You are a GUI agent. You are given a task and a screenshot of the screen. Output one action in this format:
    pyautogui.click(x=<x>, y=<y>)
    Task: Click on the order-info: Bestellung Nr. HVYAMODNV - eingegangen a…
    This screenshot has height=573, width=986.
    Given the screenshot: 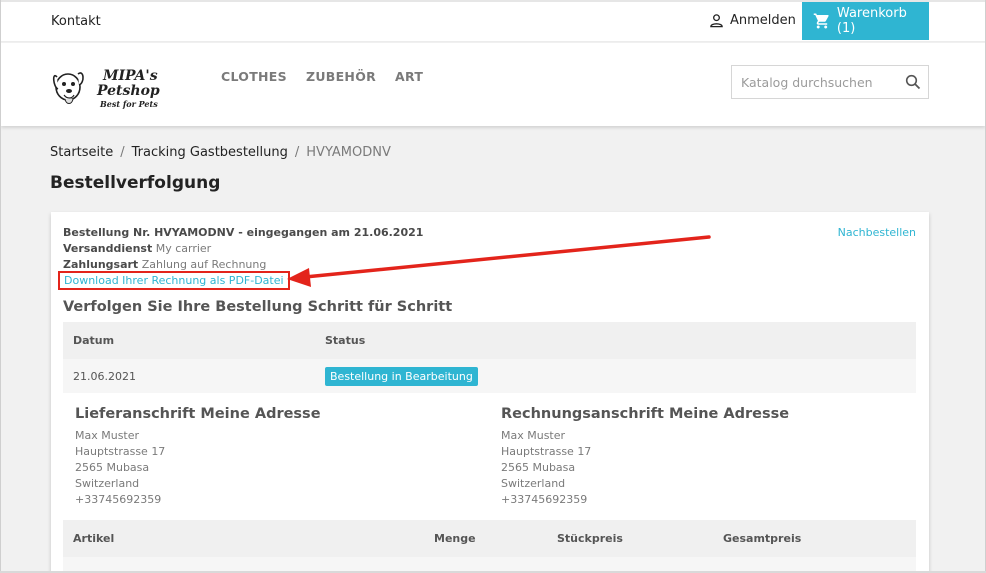 What is the action you would take?
    pyautogui.click(x=243, y=249)
    